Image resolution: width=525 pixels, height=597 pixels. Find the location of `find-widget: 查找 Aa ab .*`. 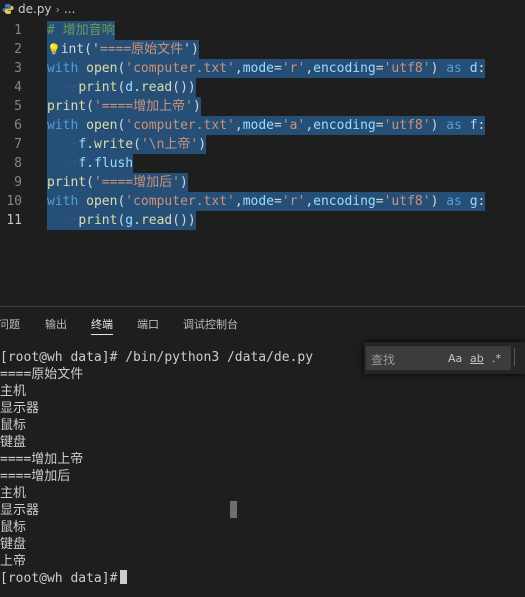

find-widget: 查找 Aa ab .* is located at coordinates (444, 358).